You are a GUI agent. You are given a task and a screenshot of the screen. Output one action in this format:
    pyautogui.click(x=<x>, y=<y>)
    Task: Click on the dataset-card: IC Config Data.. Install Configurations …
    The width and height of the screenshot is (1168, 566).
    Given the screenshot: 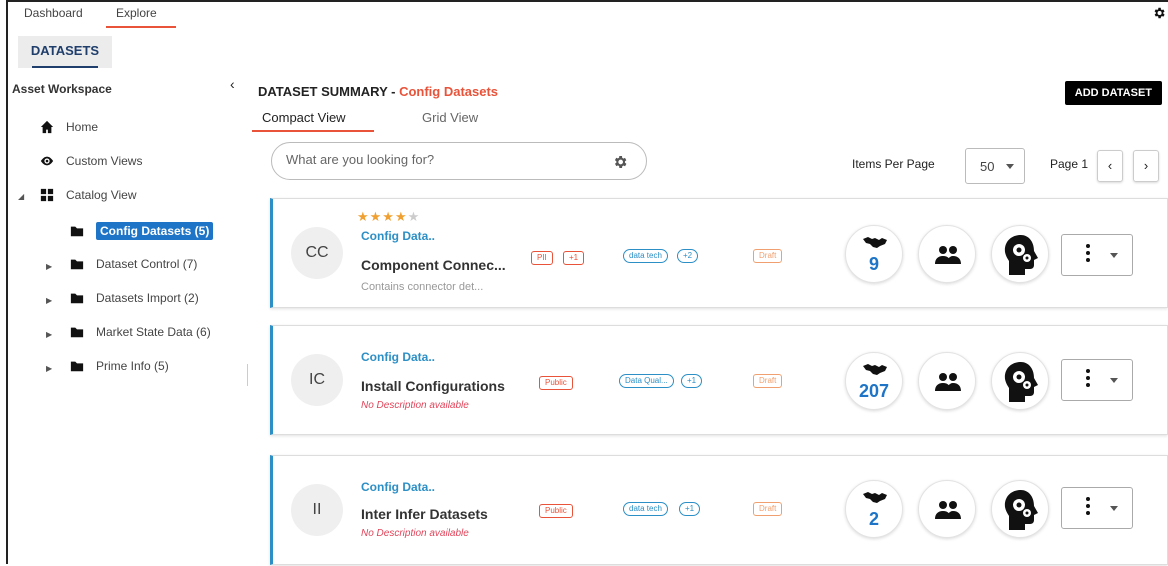 What is the action you would take?
    pyautogui.click(x=719, y=380)
    